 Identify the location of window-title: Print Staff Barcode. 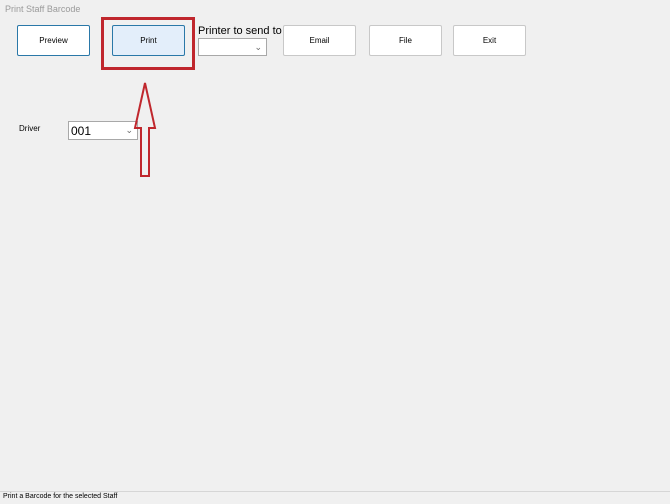
(43, 9).